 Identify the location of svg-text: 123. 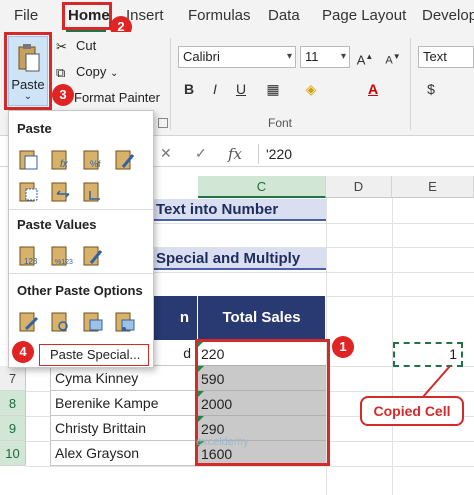
(31, 261).